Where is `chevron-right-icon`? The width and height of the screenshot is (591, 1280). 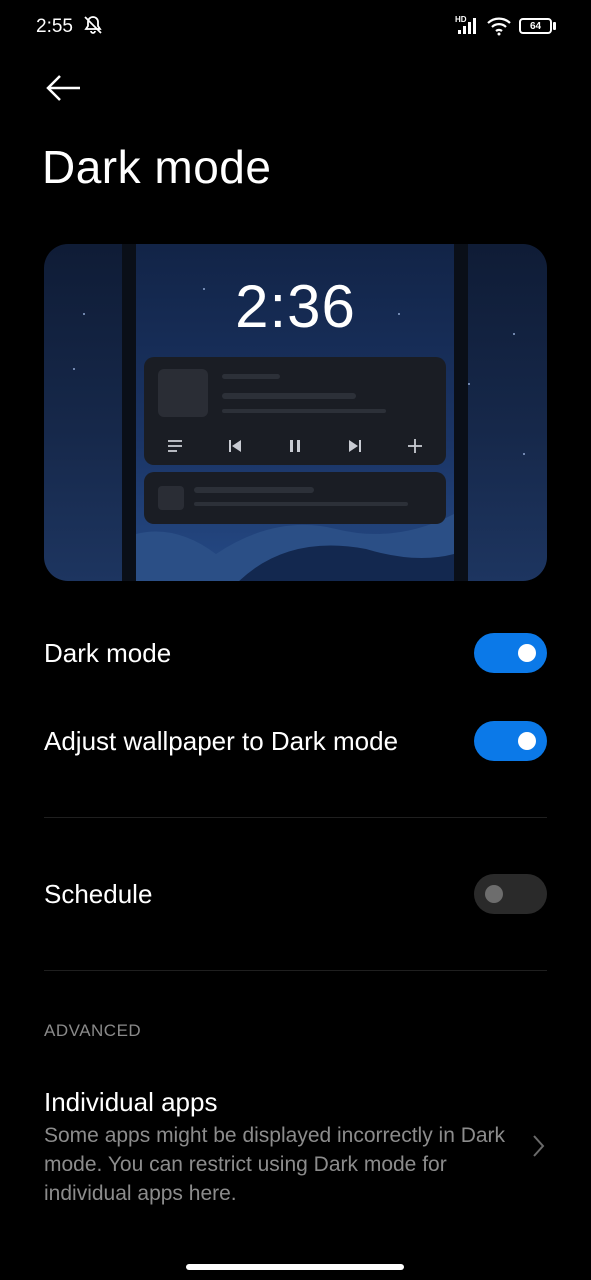 chevron-right-icon is located at coordinates (539, 1146).